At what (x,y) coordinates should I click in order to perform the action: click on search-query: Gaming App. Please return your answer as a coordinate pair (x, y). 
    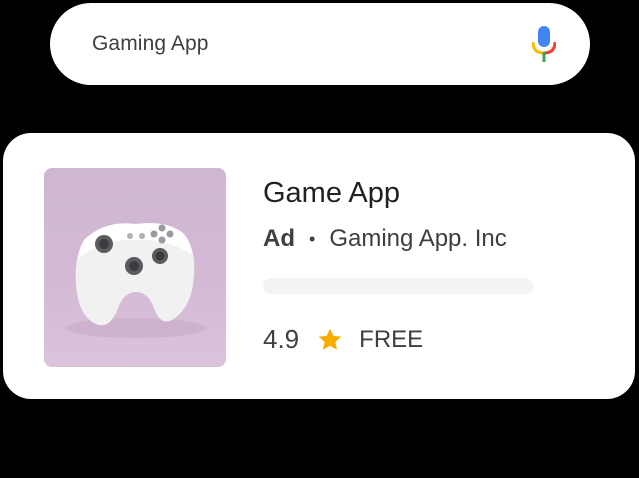
    Looking at the image, I should click on (312, 44).